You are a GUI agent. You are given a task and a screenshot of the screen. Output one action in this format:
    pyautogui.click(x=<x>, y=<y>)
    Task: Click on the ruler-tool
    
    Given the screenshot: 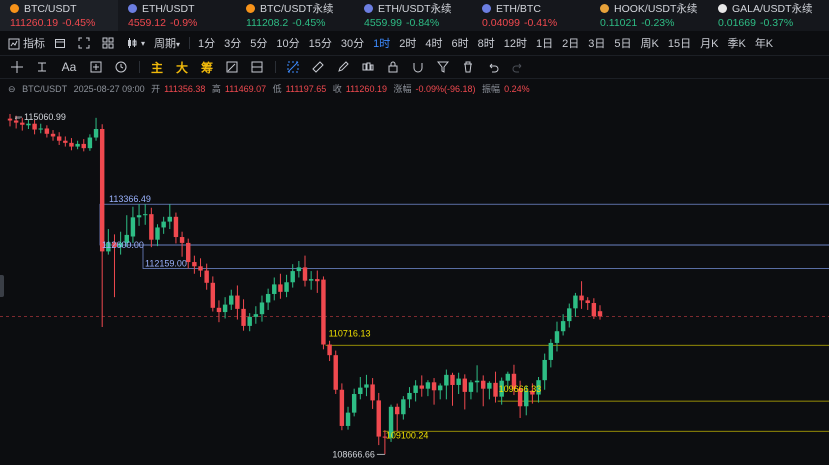 What is the action you would take?
    pyautogui.click(x=318, y=67)
    